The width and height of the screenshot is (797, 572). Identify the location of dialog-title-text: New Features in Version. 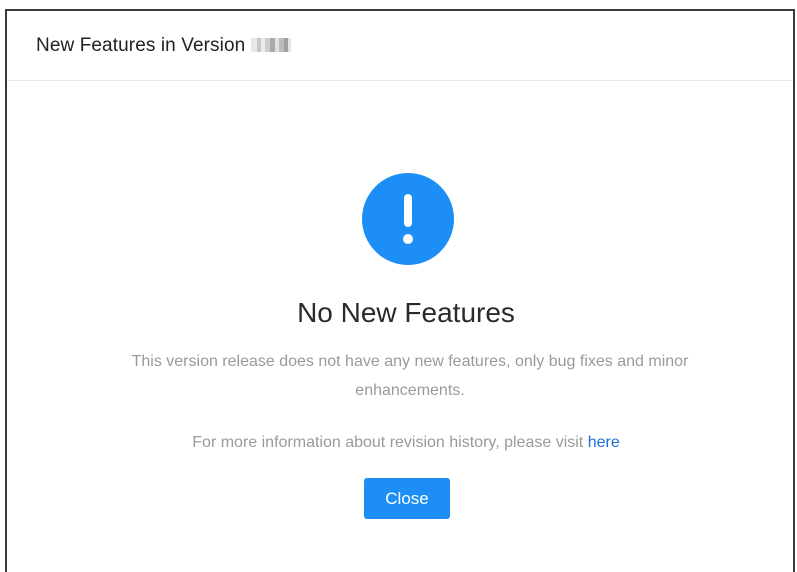
(141, 45).